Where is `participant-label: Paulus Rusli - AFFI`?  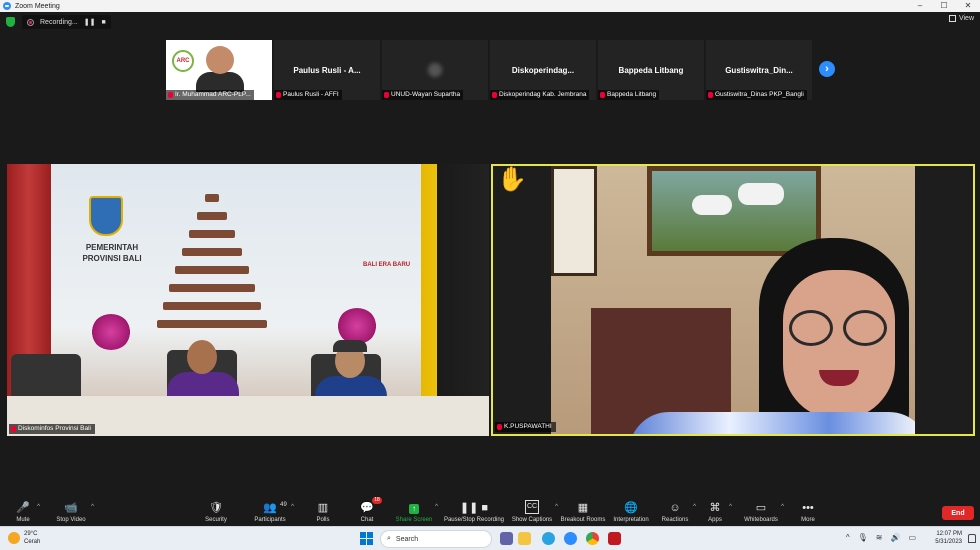 participant-label: Paulus Rusli - AFFI is located at coordinates (308, 95).